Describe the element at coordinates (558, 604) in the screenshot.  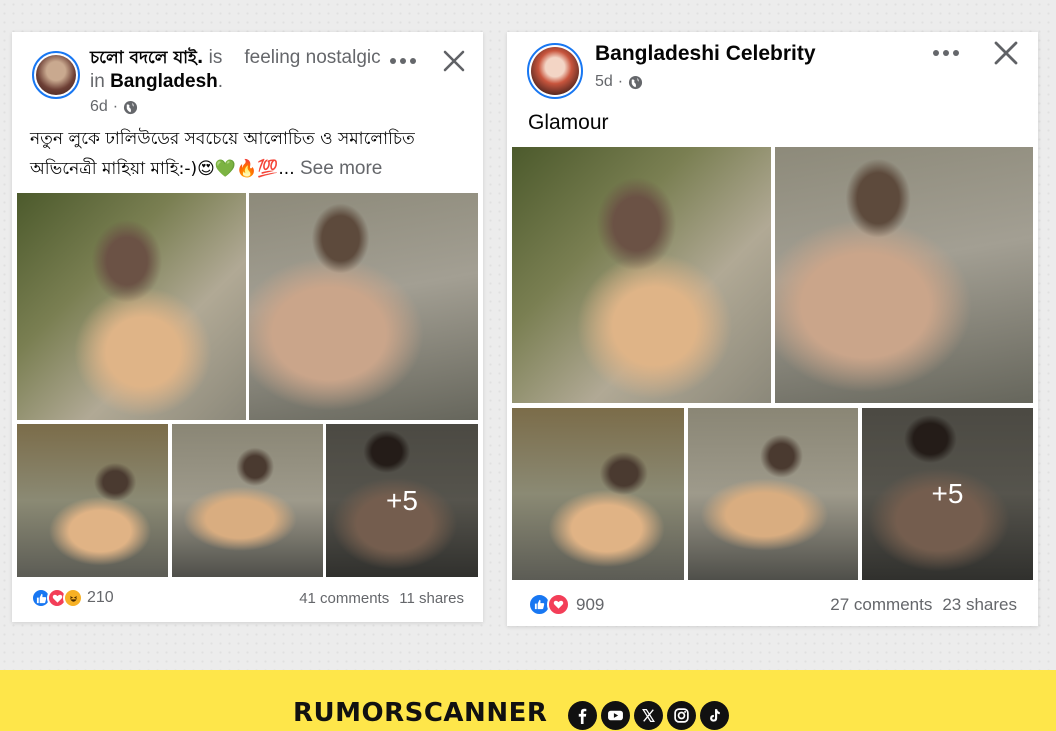
I see `love-reaction-icon` at that location.